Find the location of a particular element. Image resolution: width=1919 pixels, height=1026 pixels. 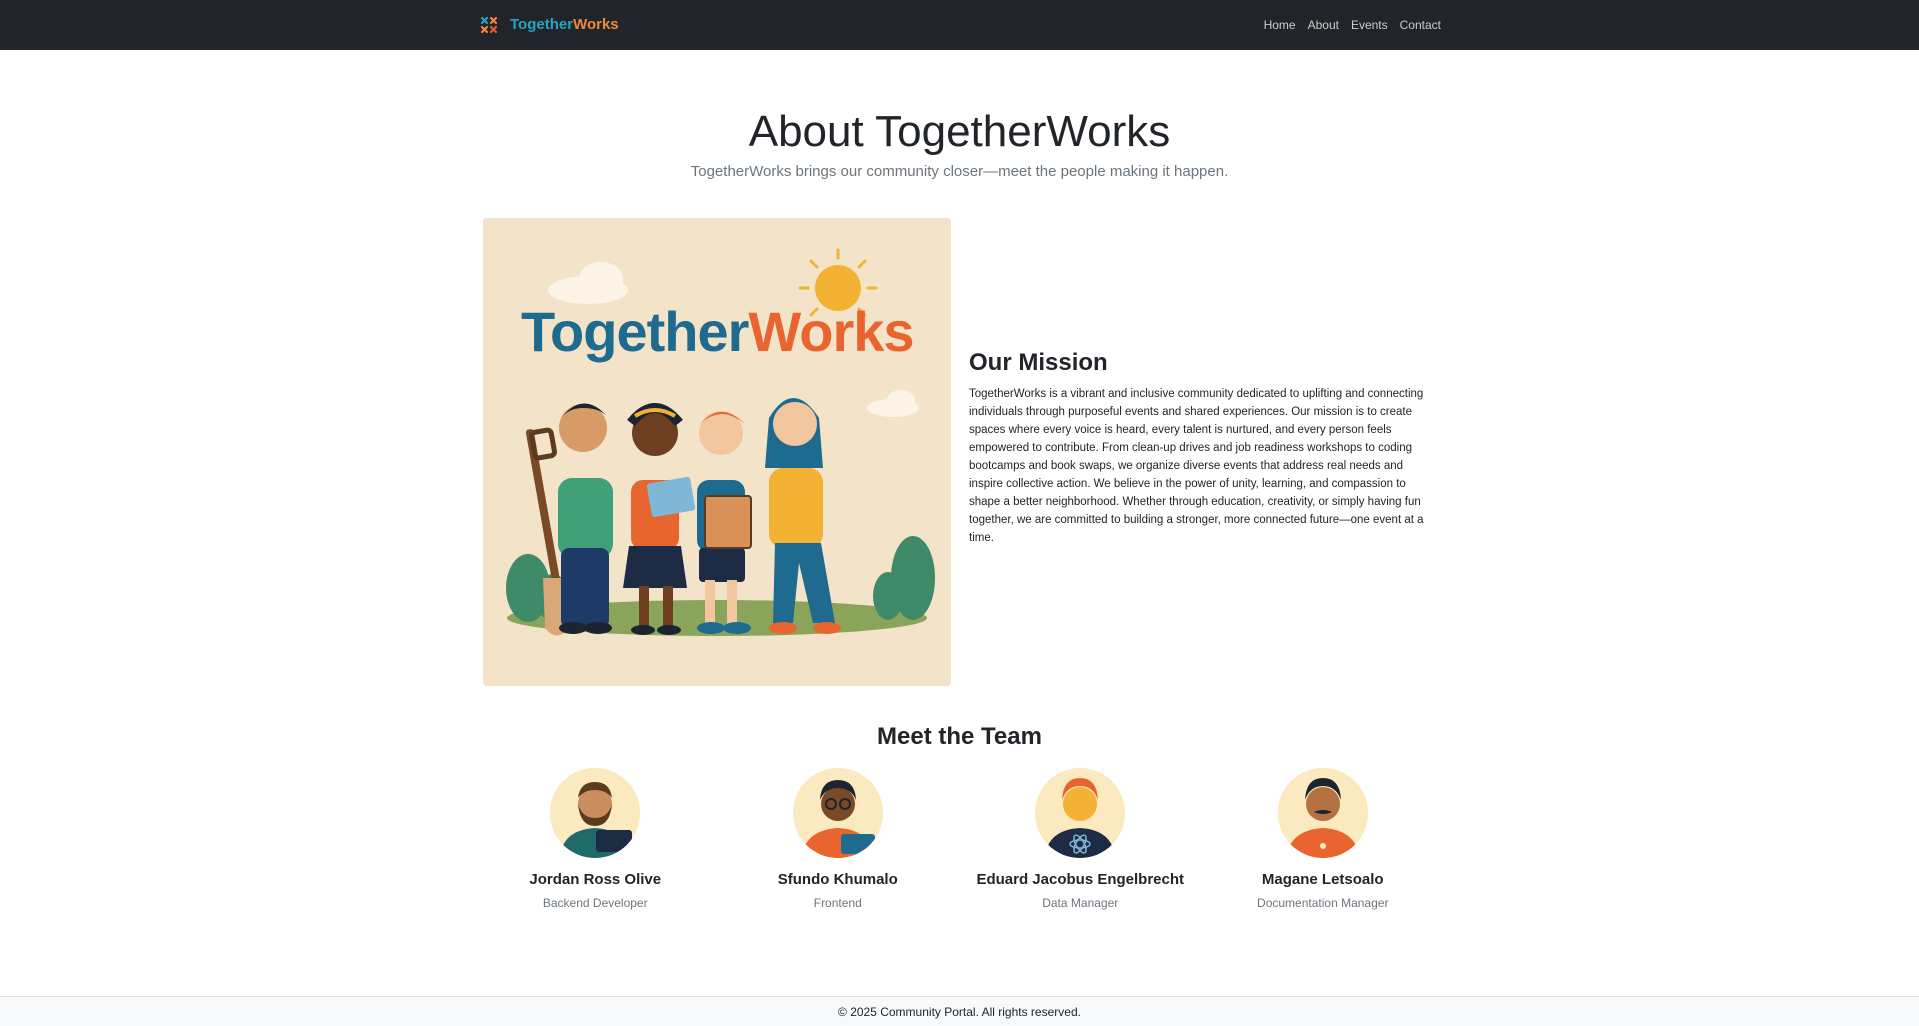

member-role: Frontend is located at coordinates (837, 903).